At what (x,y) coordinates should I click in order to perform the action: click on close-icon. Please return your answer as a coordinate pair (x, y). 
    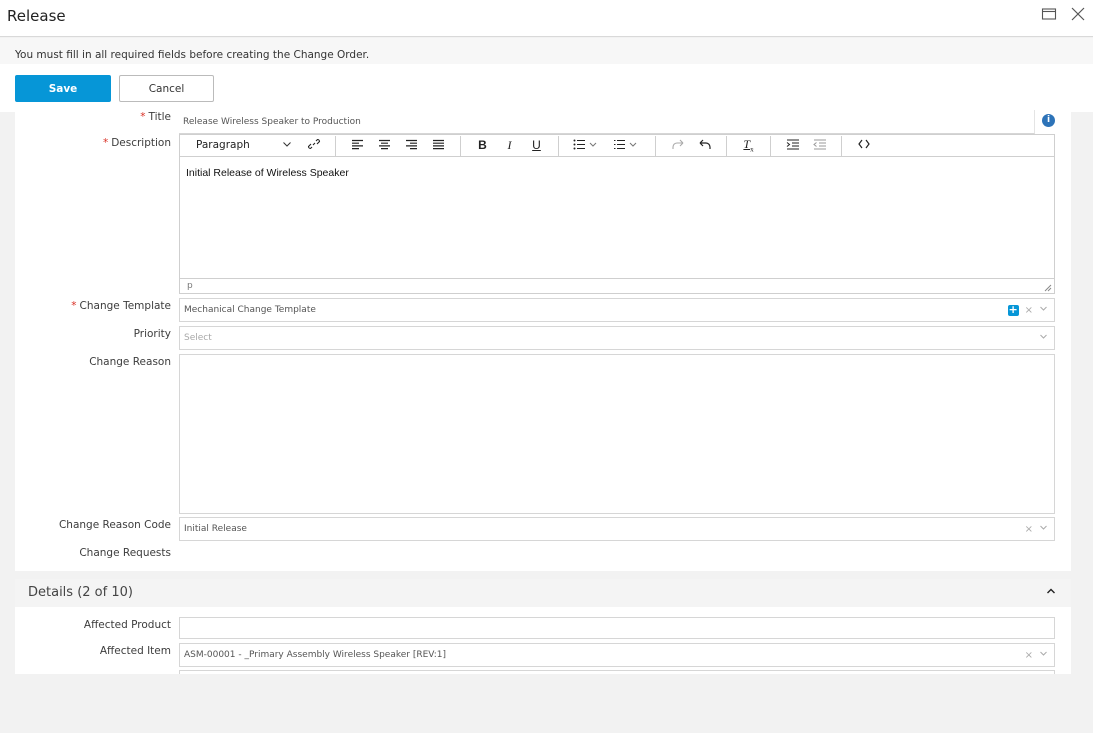
    Looking at the image, I should click on (1079, 15).